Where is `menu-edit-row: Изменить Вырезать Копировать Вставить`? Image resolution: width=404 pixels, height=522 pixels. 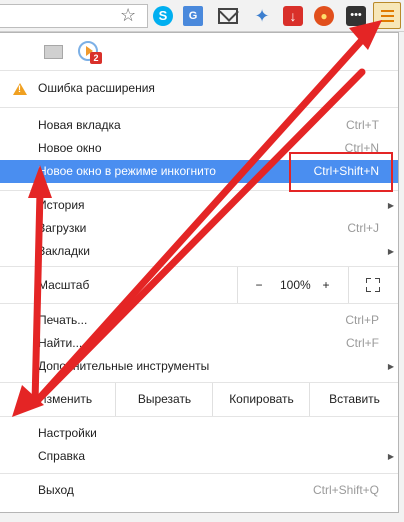
menu-edit-row: Изменить Вырезать Копировать Вставить is located at coordinates (199, 399).